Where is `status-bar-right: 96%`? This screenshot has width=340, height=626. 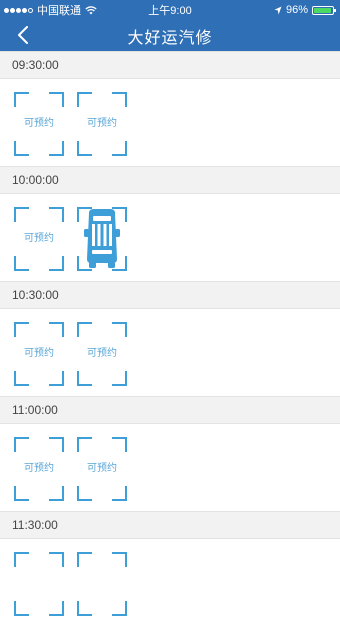
status-bar-right: 96% is located at coordinates (305, 10).